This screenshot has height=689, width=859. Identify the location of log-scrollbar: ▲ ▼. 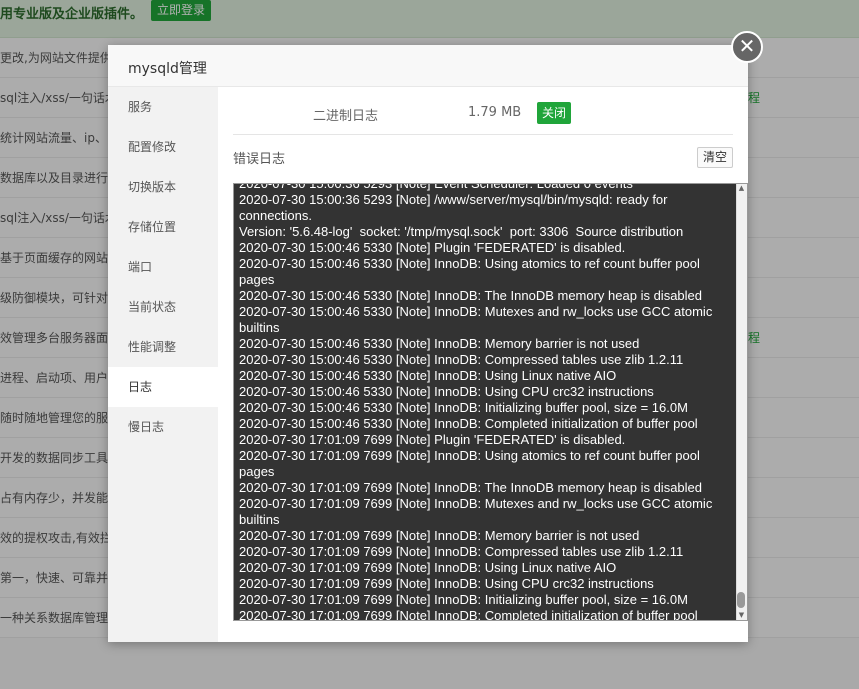
(741, 402).